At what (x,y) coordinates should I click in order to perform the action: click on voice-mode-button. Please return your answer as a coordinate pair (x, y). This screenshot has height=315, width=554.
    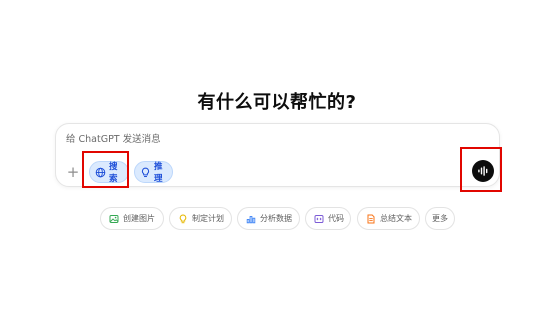
    Looking at the image, I should click on (483, 171).